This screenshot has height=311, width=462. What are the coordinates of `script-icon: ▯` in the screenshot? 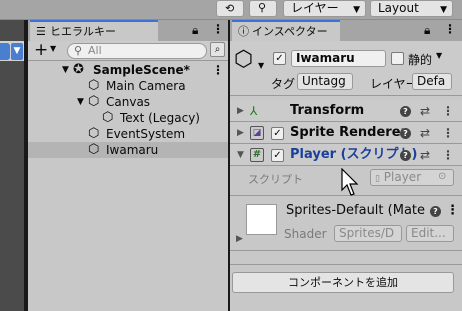 It's located at (377, 179).